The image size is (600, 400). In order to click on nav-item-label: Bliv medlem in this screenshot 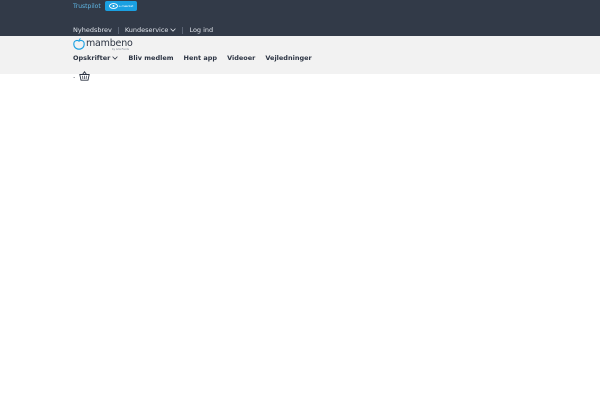, I will do `click(151, 58)`.